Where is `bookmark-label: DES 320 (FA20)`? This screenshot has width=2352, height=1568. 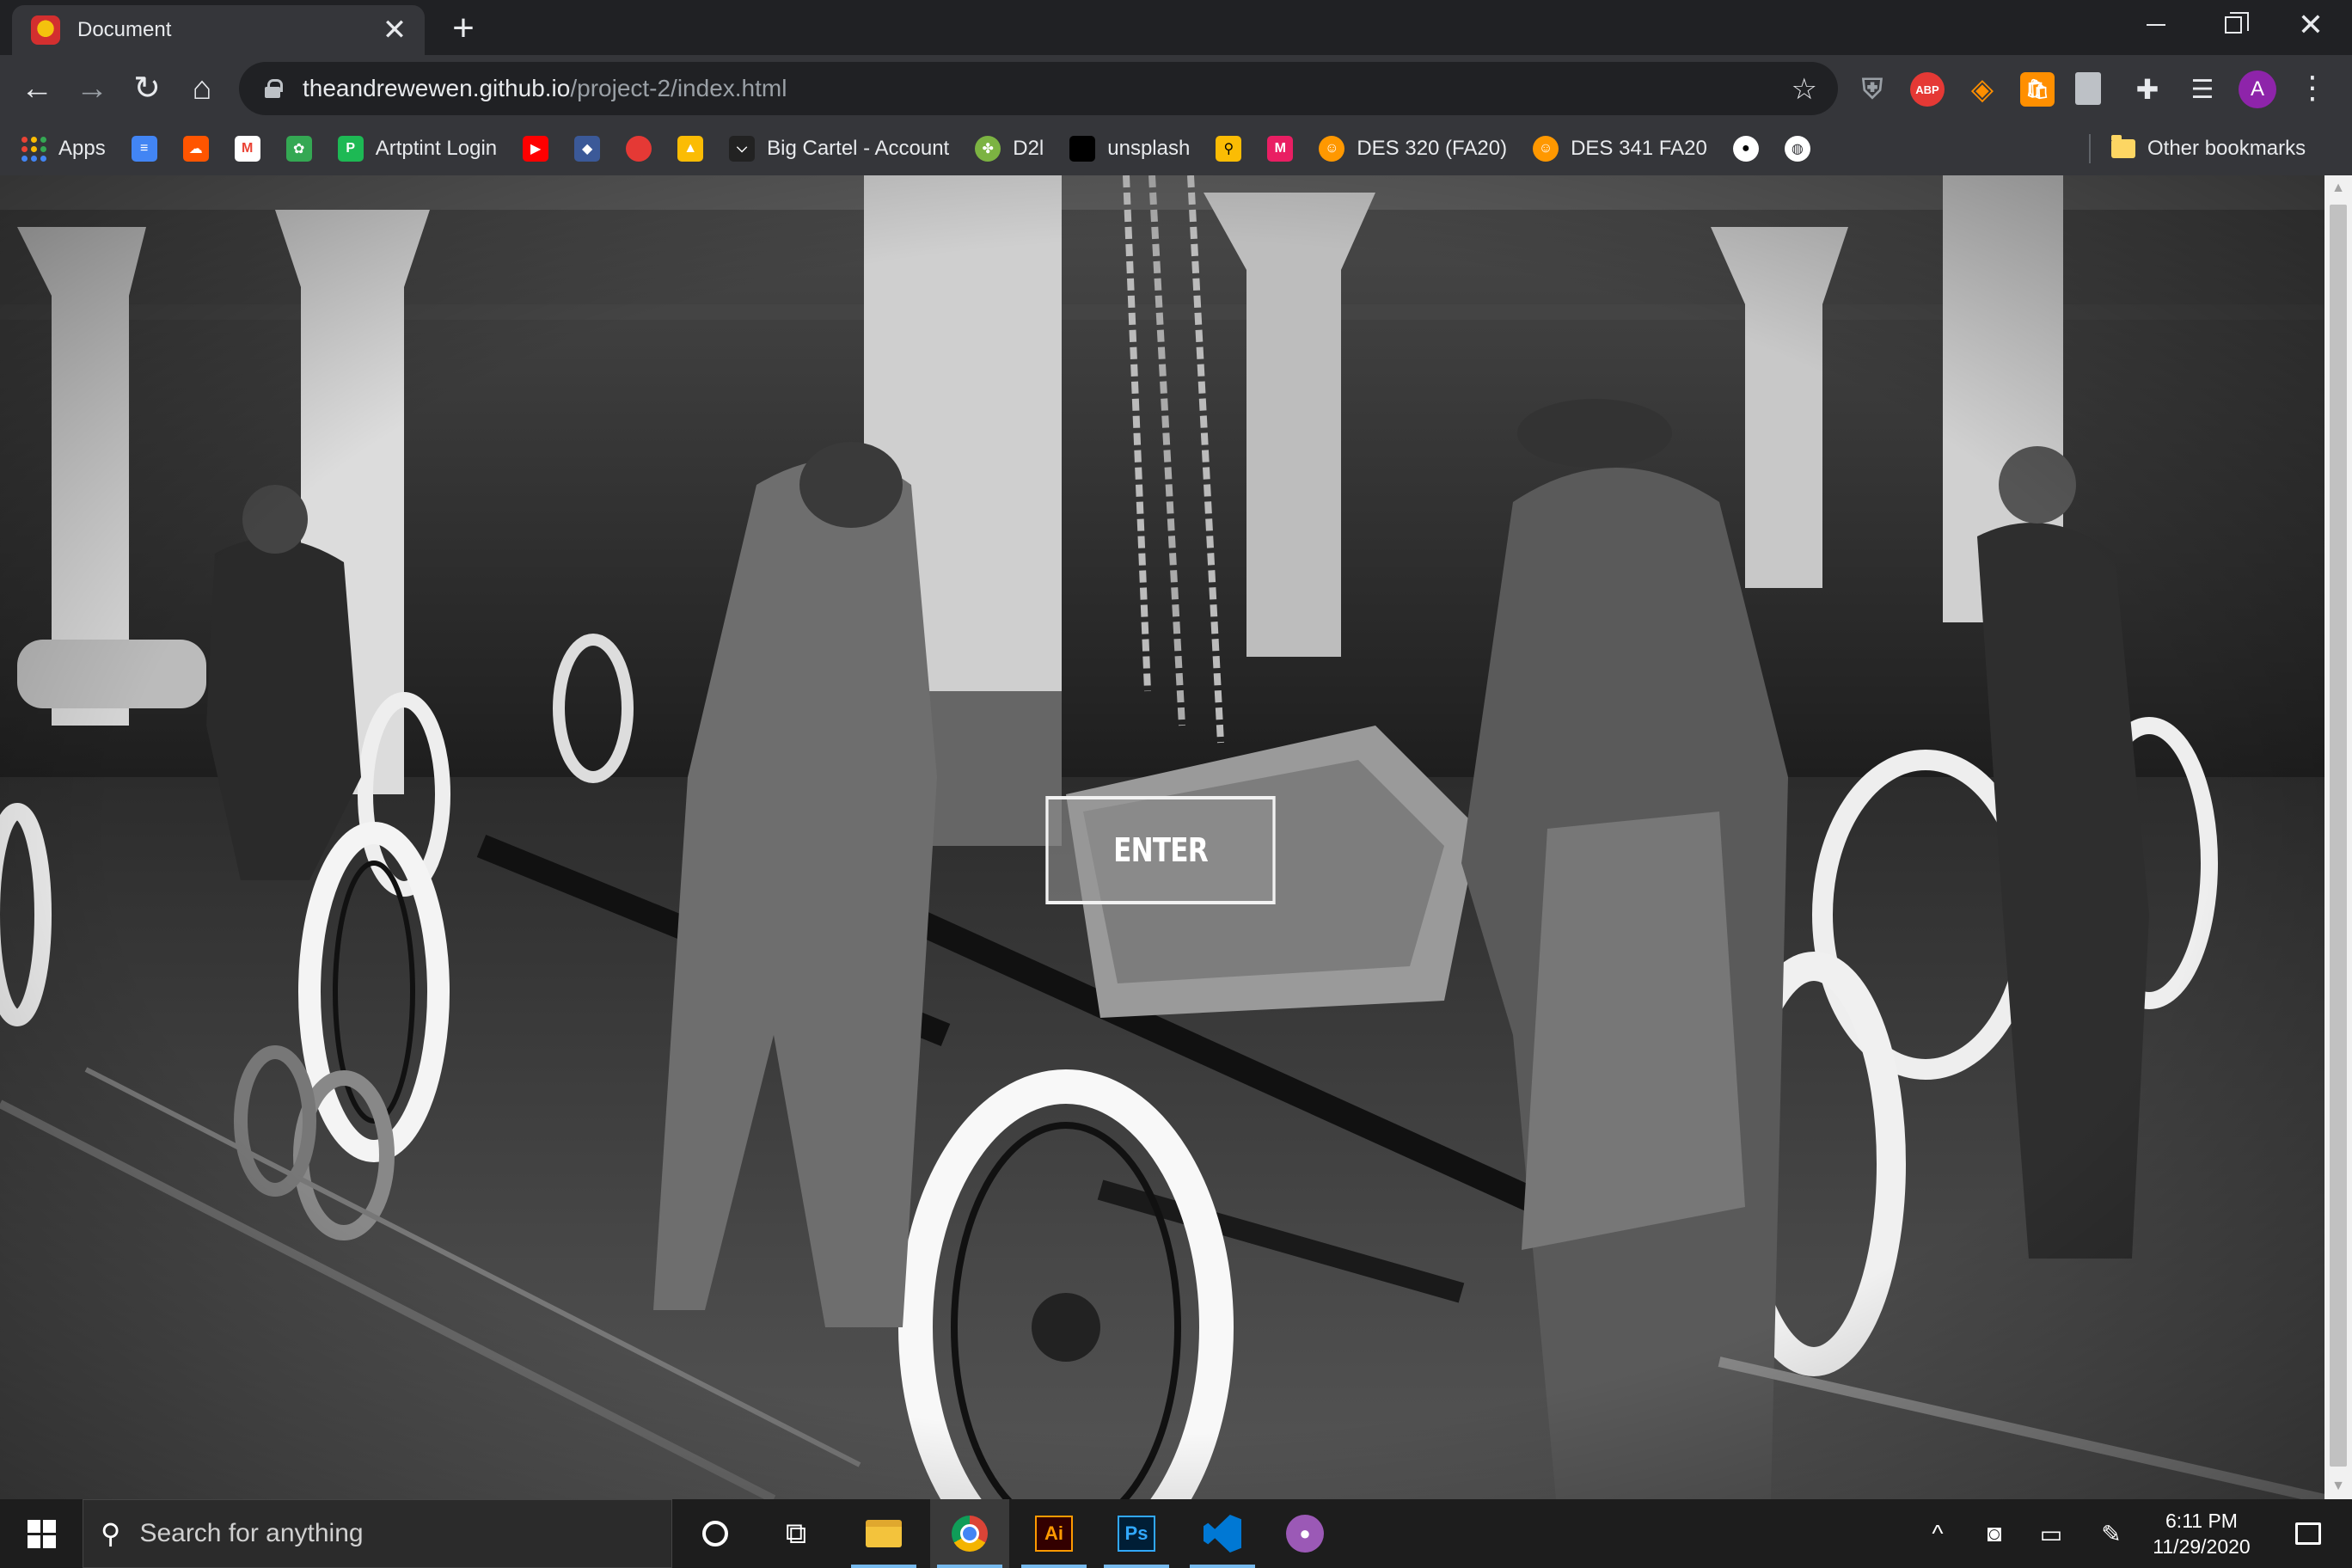
bookmark-label: DES 320 (FA20) is located at coordinates (1432, 148).